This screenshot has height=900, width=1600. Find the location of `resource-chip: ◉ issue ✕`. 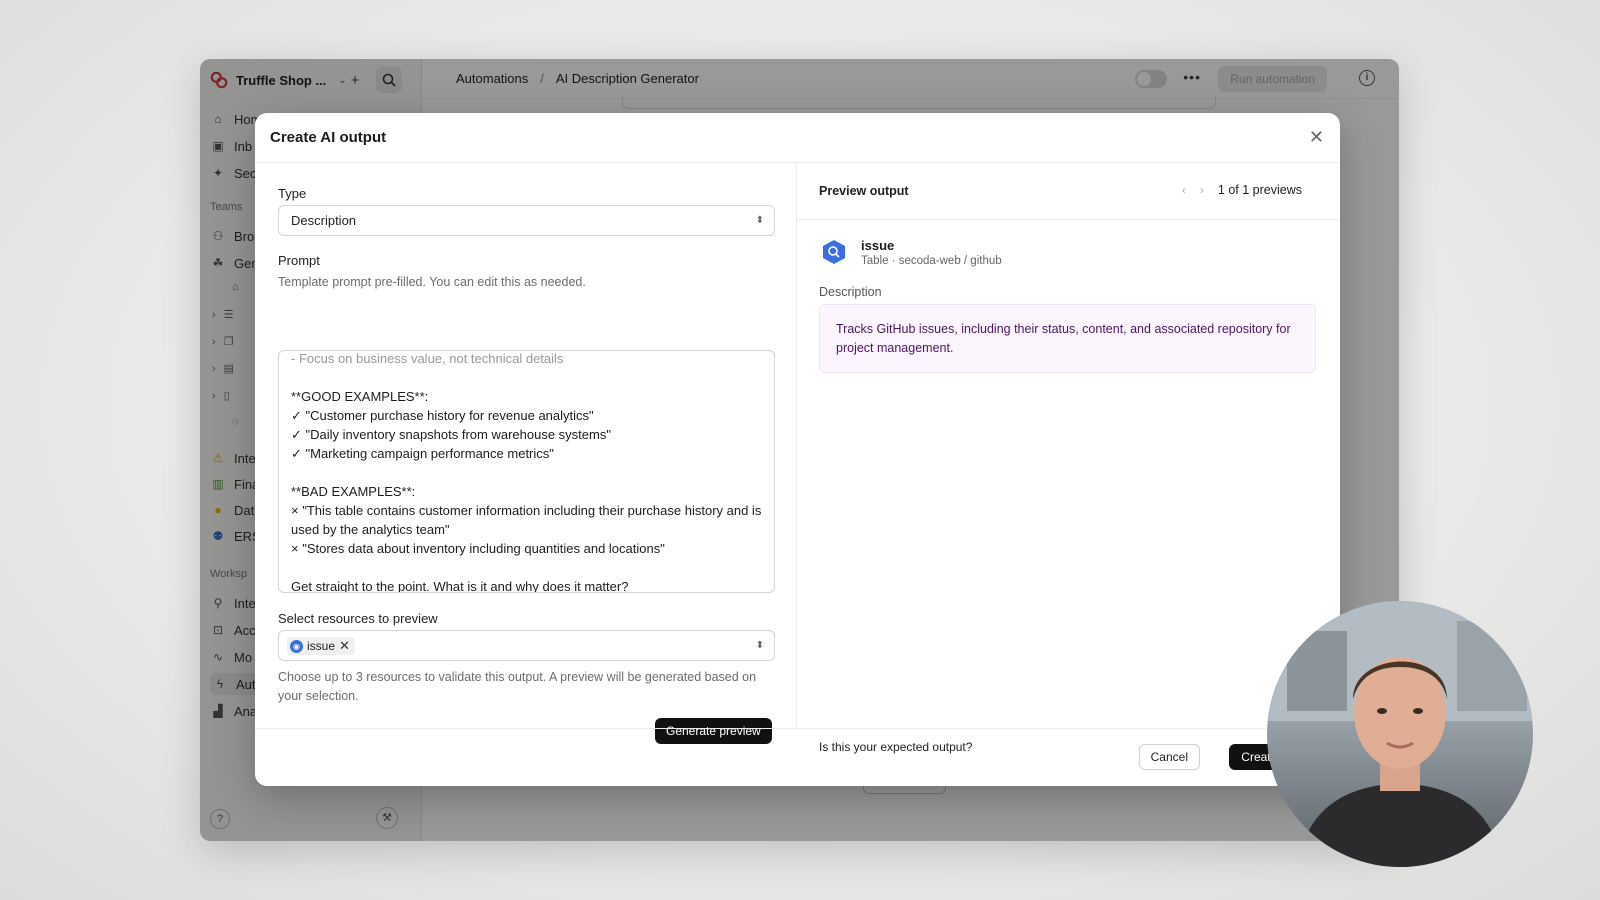

resource-chip: ◉ issue ✕ is located at coordinates (321, 646).